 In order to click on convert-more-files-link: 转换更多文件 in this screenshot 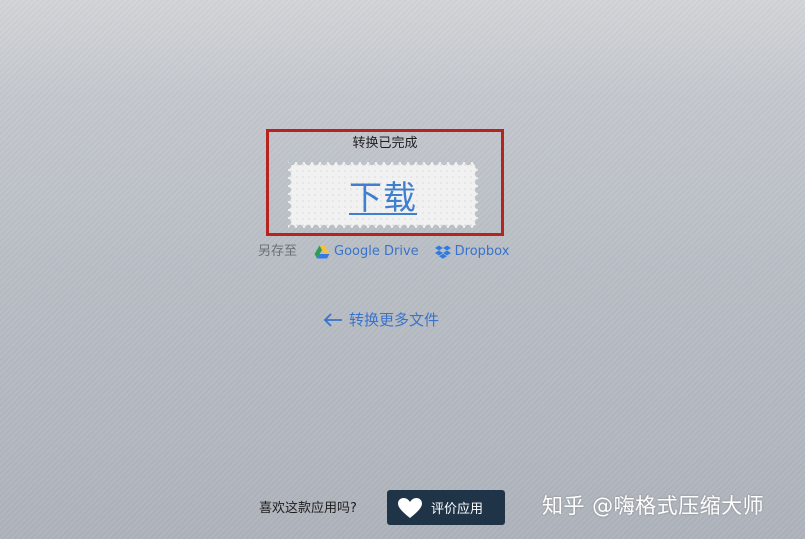, I will do `click(381, 319)`.